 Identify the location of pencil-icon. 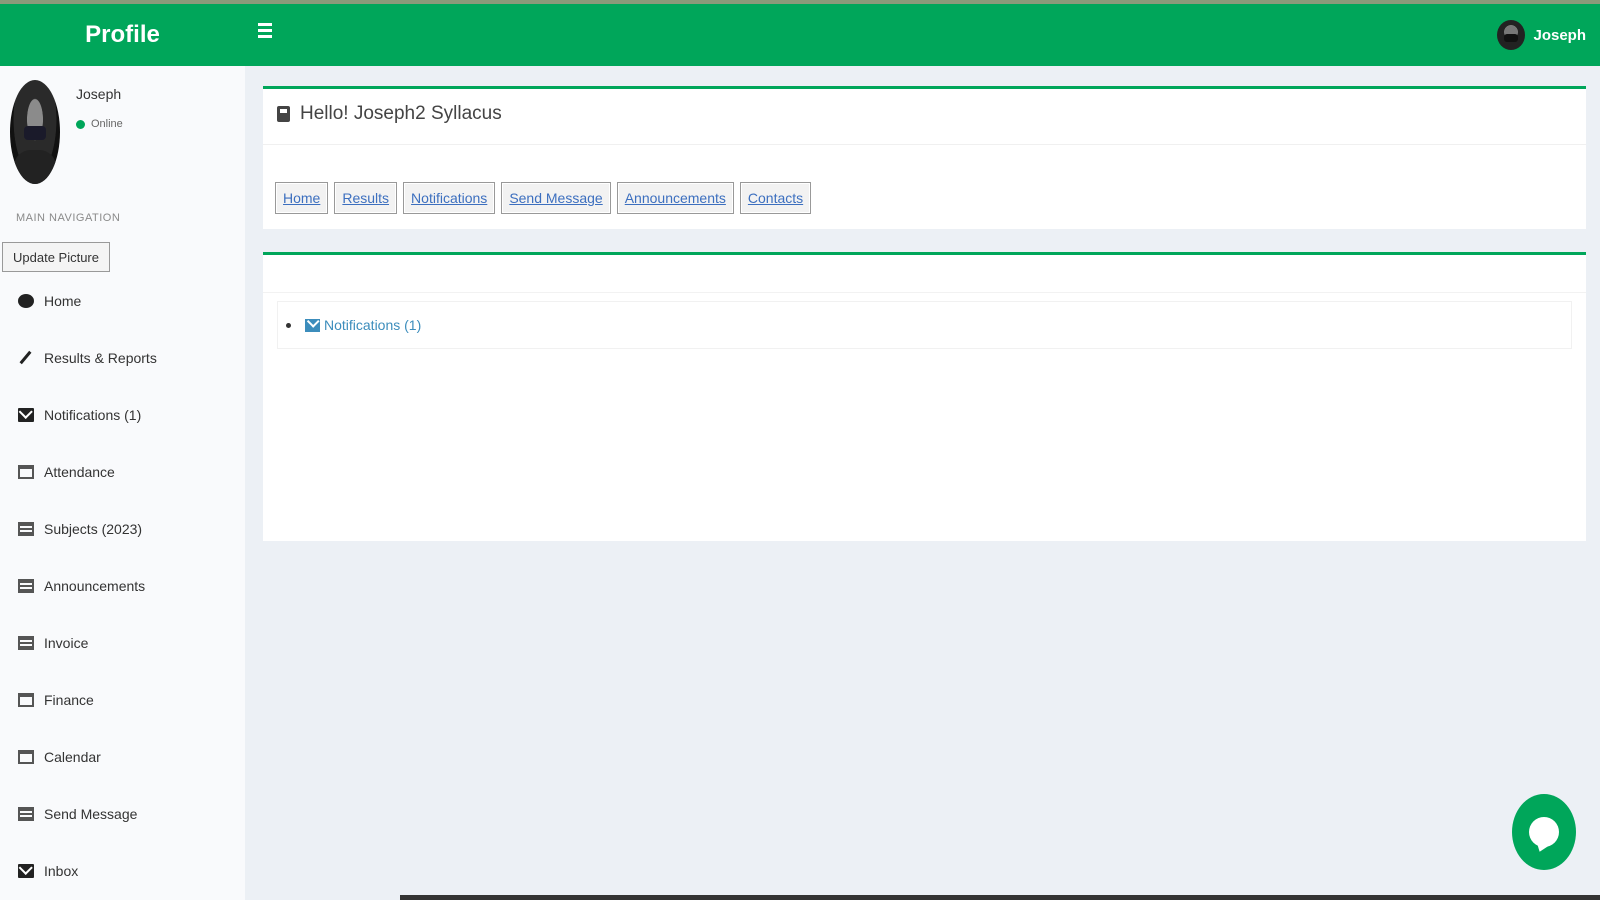
(26, 358).